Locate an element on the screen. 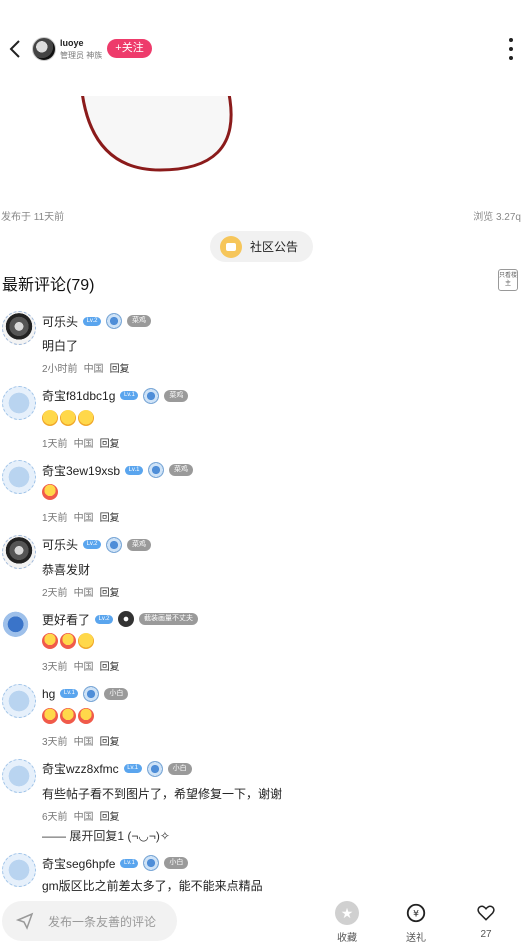  back-button is located at coordinates (15, 49).